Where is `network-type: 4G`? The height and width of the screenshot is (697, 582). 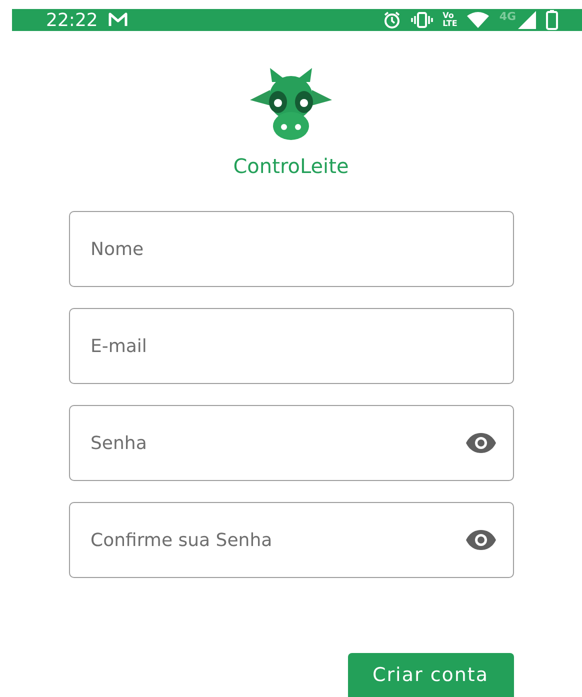
network-type: 4G is located at coordinates (507, 16).